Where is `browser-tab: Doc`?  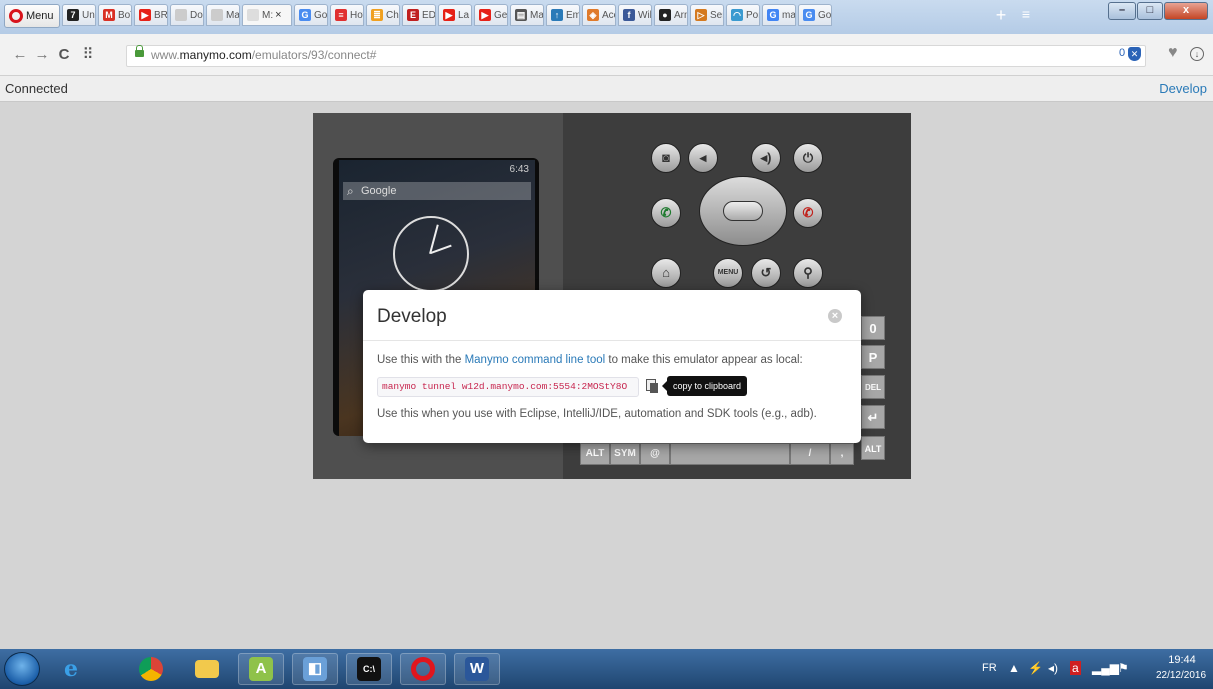
browser-tab: Doc is located at coordinates (187, 15).